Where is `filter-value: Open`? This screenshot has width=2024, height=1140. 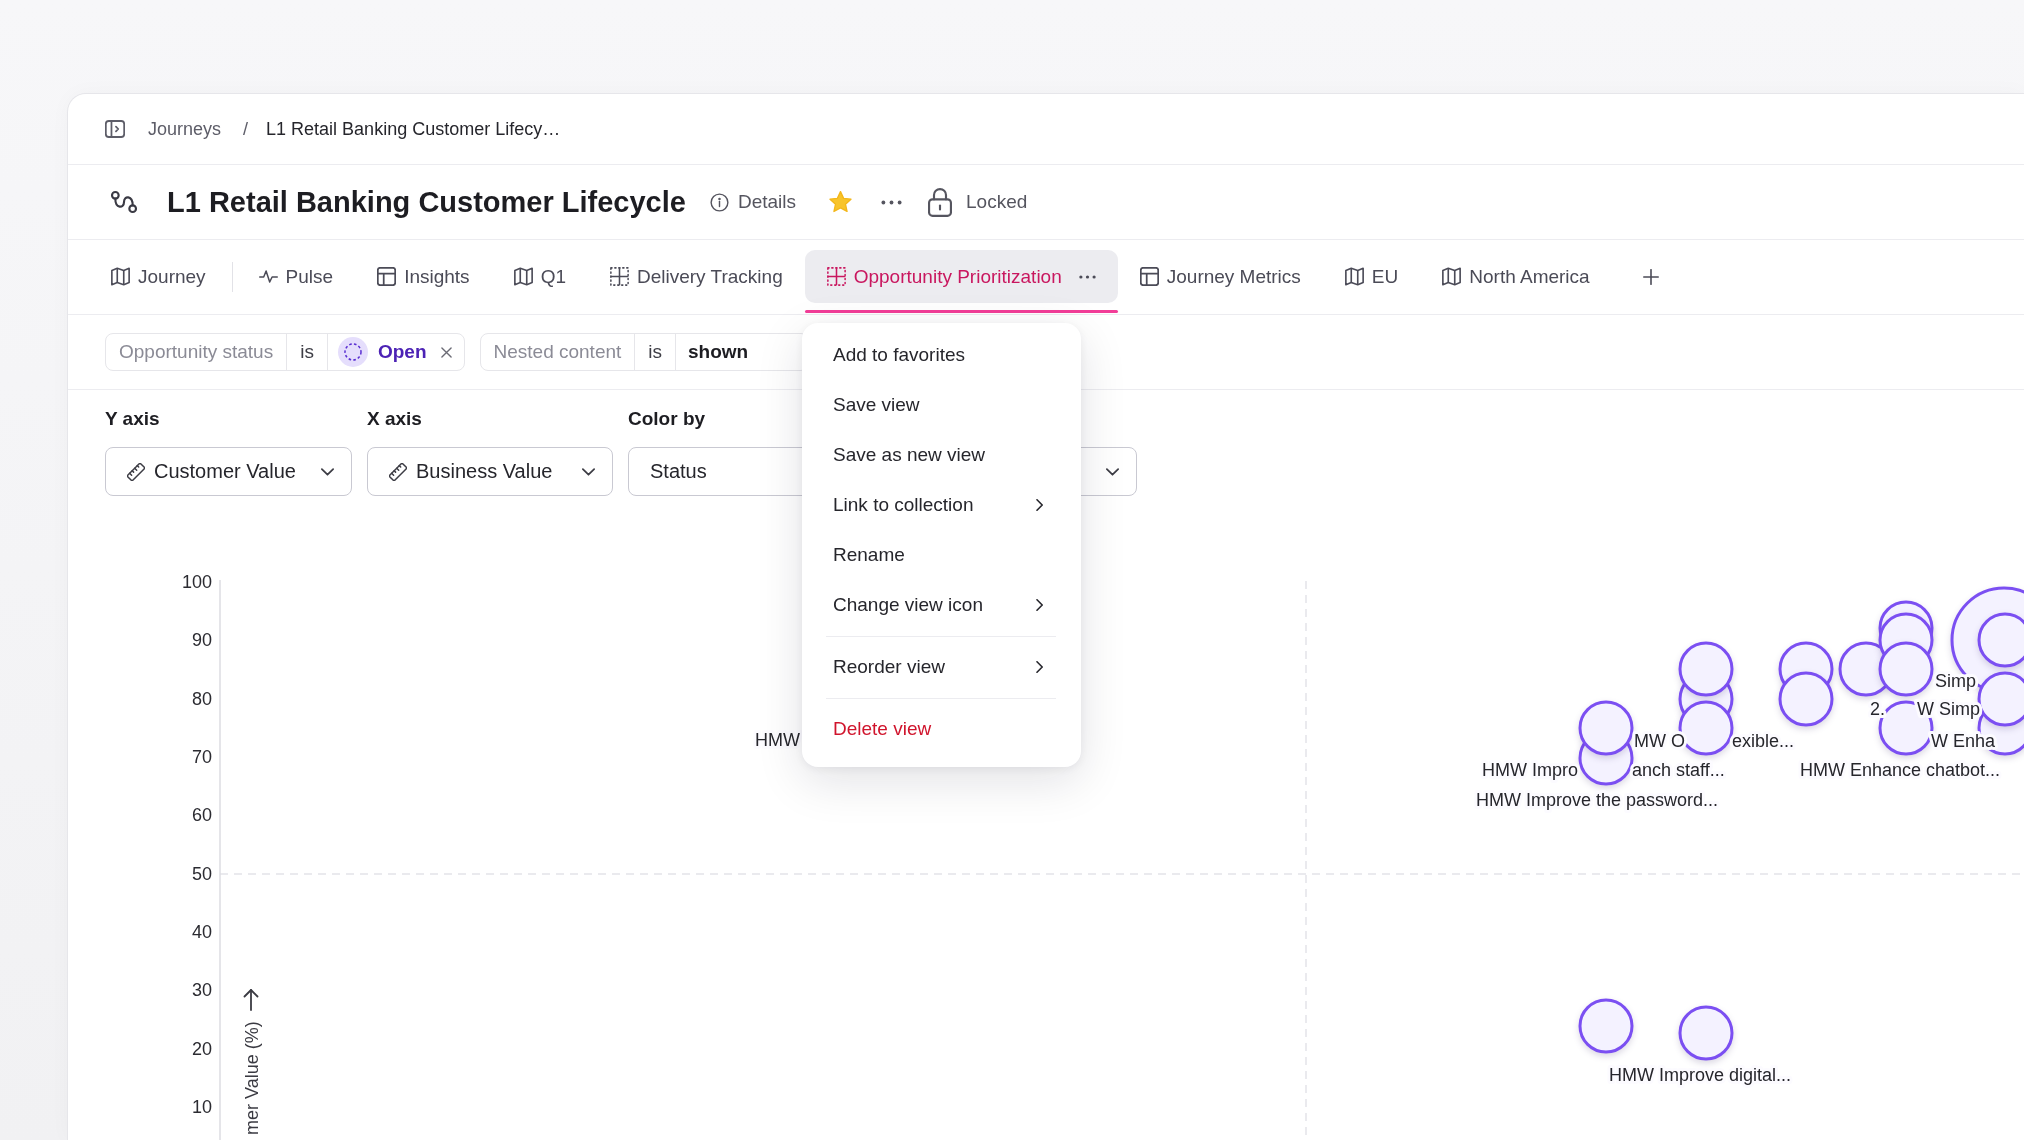
filter-value: Open is located at coordinates (402, 352).